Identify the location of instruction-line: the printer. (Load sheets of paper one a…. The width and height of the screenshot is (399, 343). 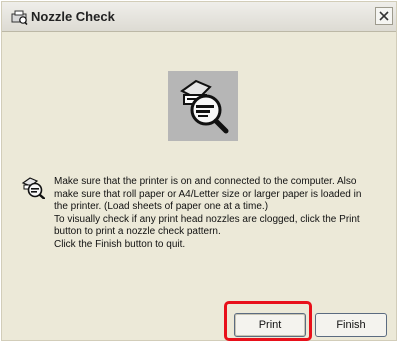
(161, 207).